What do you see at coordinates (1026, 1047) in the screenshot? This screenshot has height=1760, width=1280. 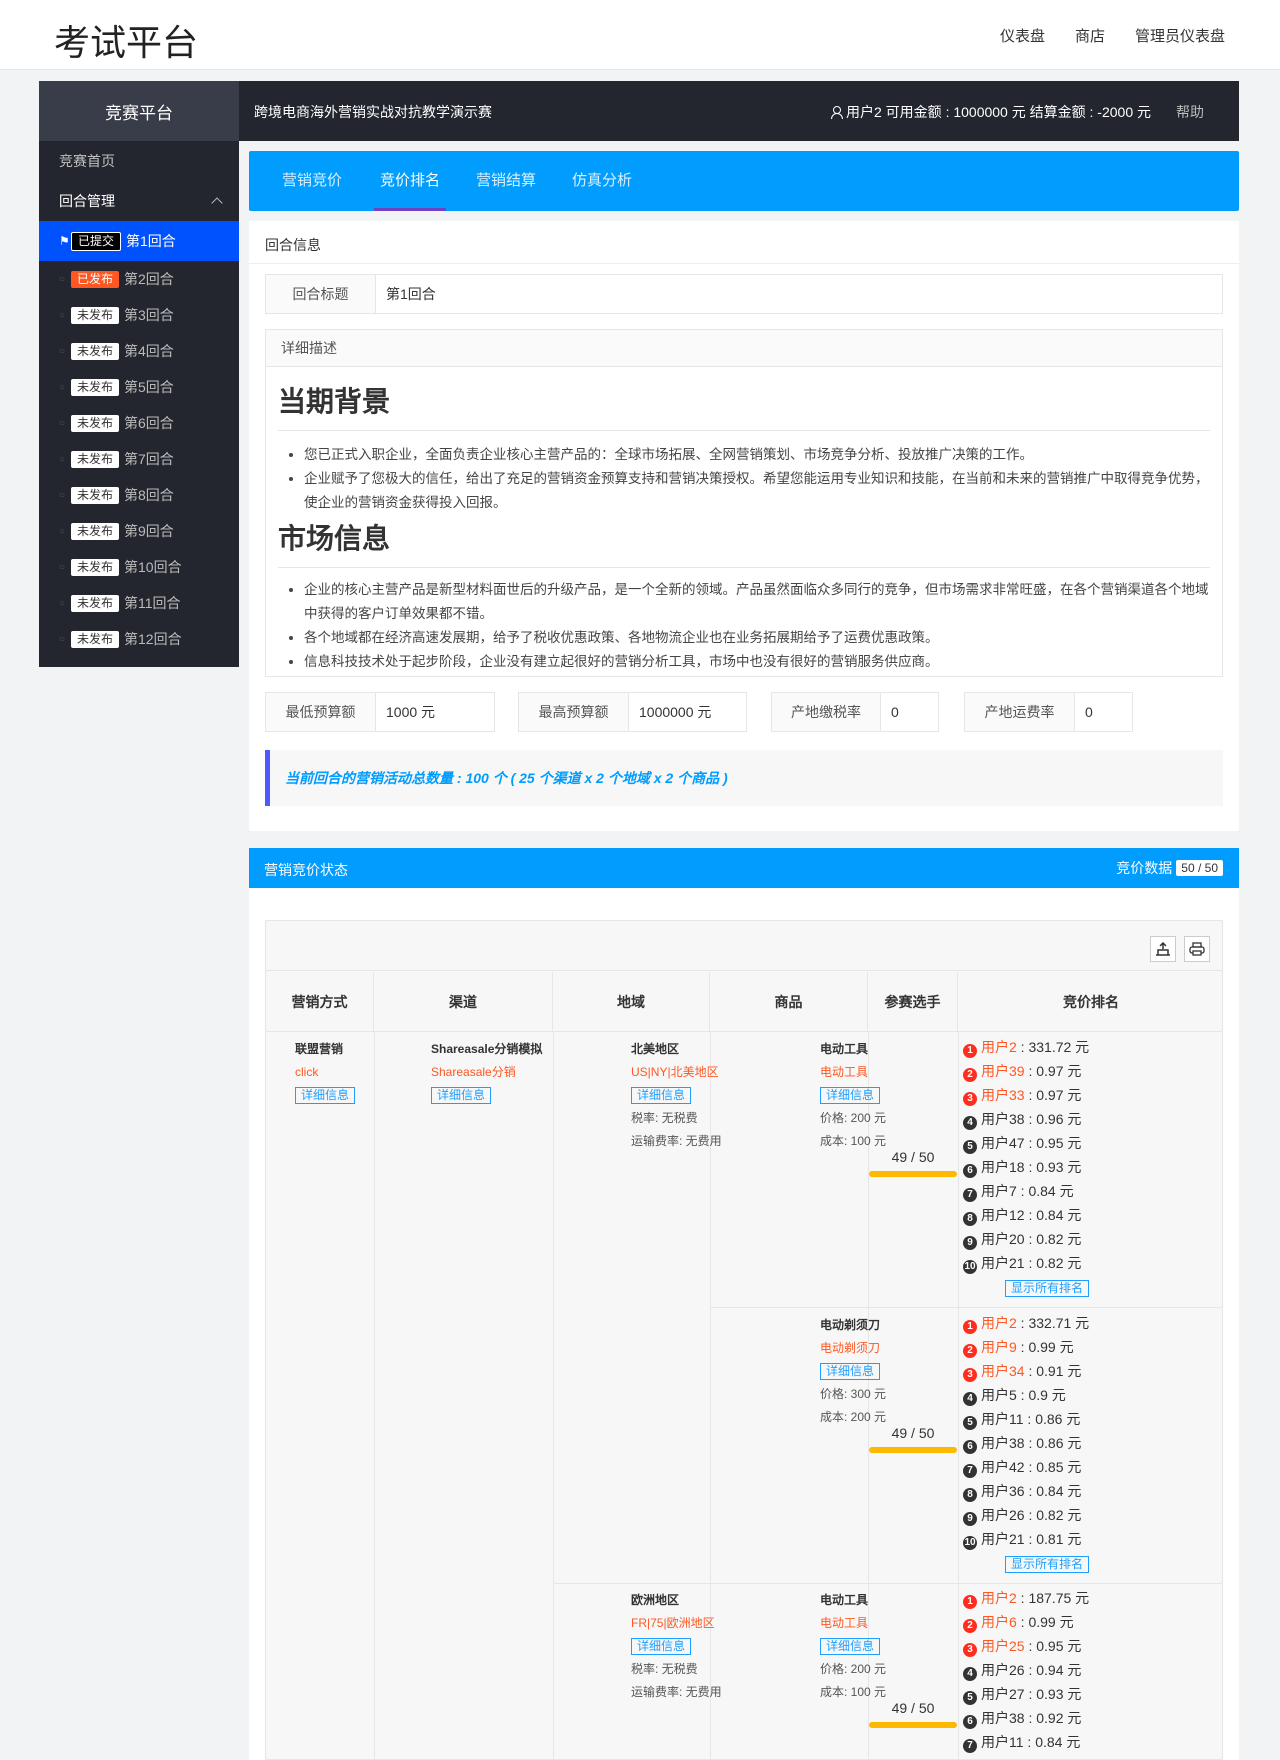 I see `ranking-entry: 1 用户2 : 331.72 元` at bounding box center [1026, 1047].